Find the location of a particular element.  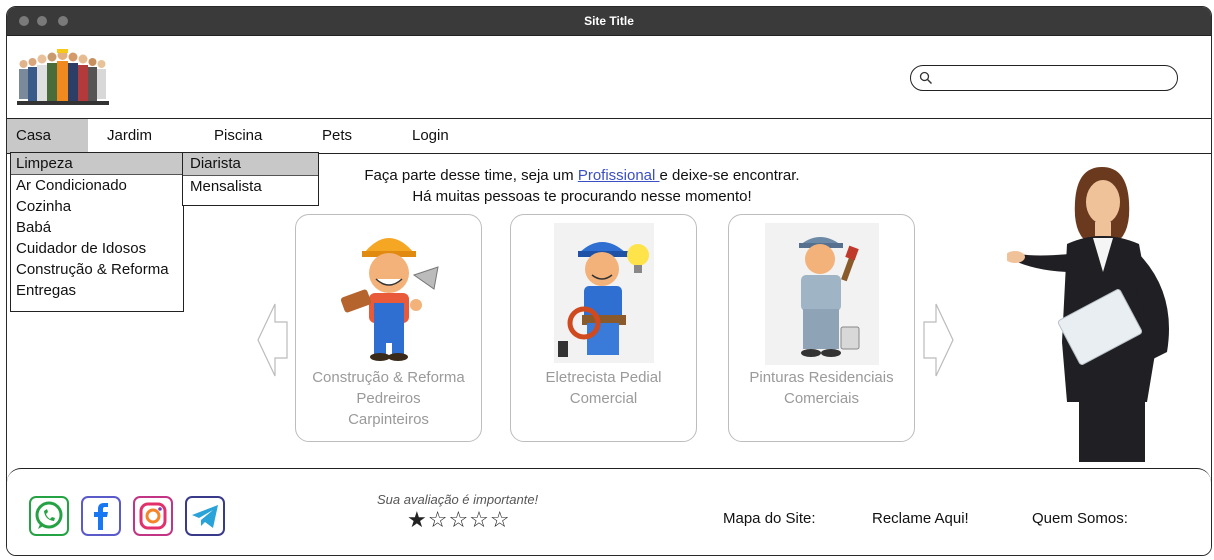

promo-text-end: e deixe-se encontrar. is located at coordinates (729, 175).